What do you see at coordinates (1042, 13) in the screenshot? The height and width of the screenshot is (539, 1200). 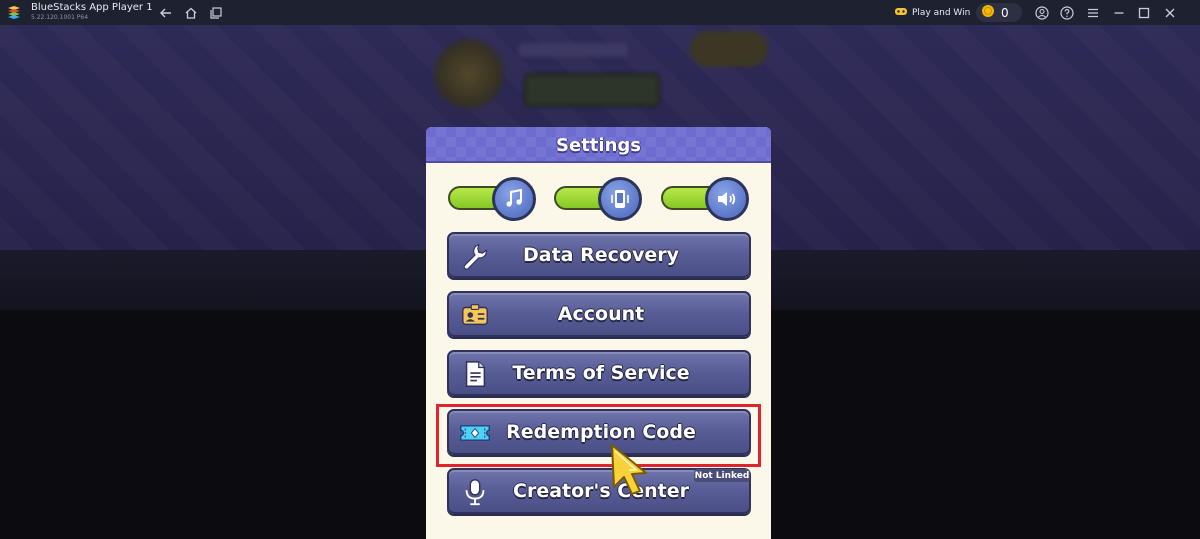 I see `account-icon` at bounding box center [1042, 13].